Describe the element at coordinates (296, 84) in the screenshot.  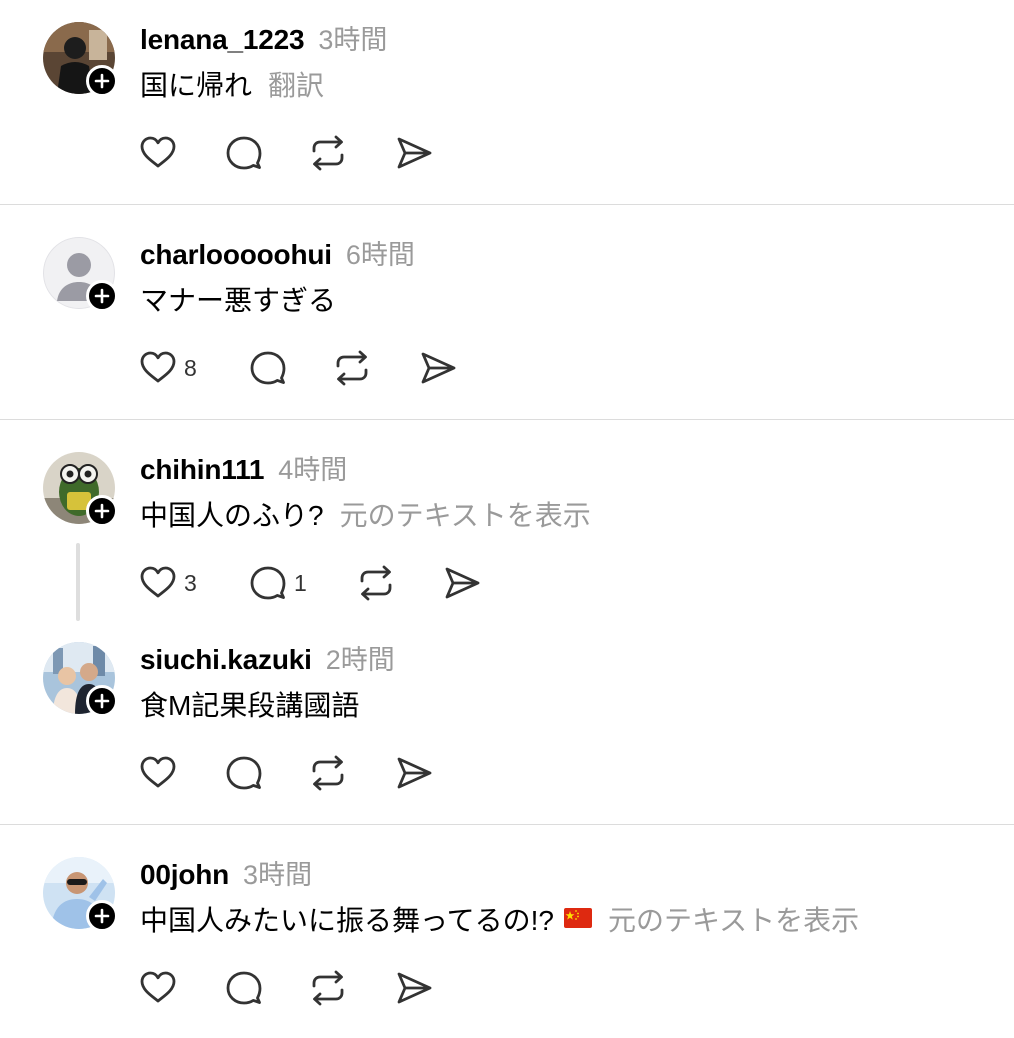
I see `translate-link: 翻訳` at that location.